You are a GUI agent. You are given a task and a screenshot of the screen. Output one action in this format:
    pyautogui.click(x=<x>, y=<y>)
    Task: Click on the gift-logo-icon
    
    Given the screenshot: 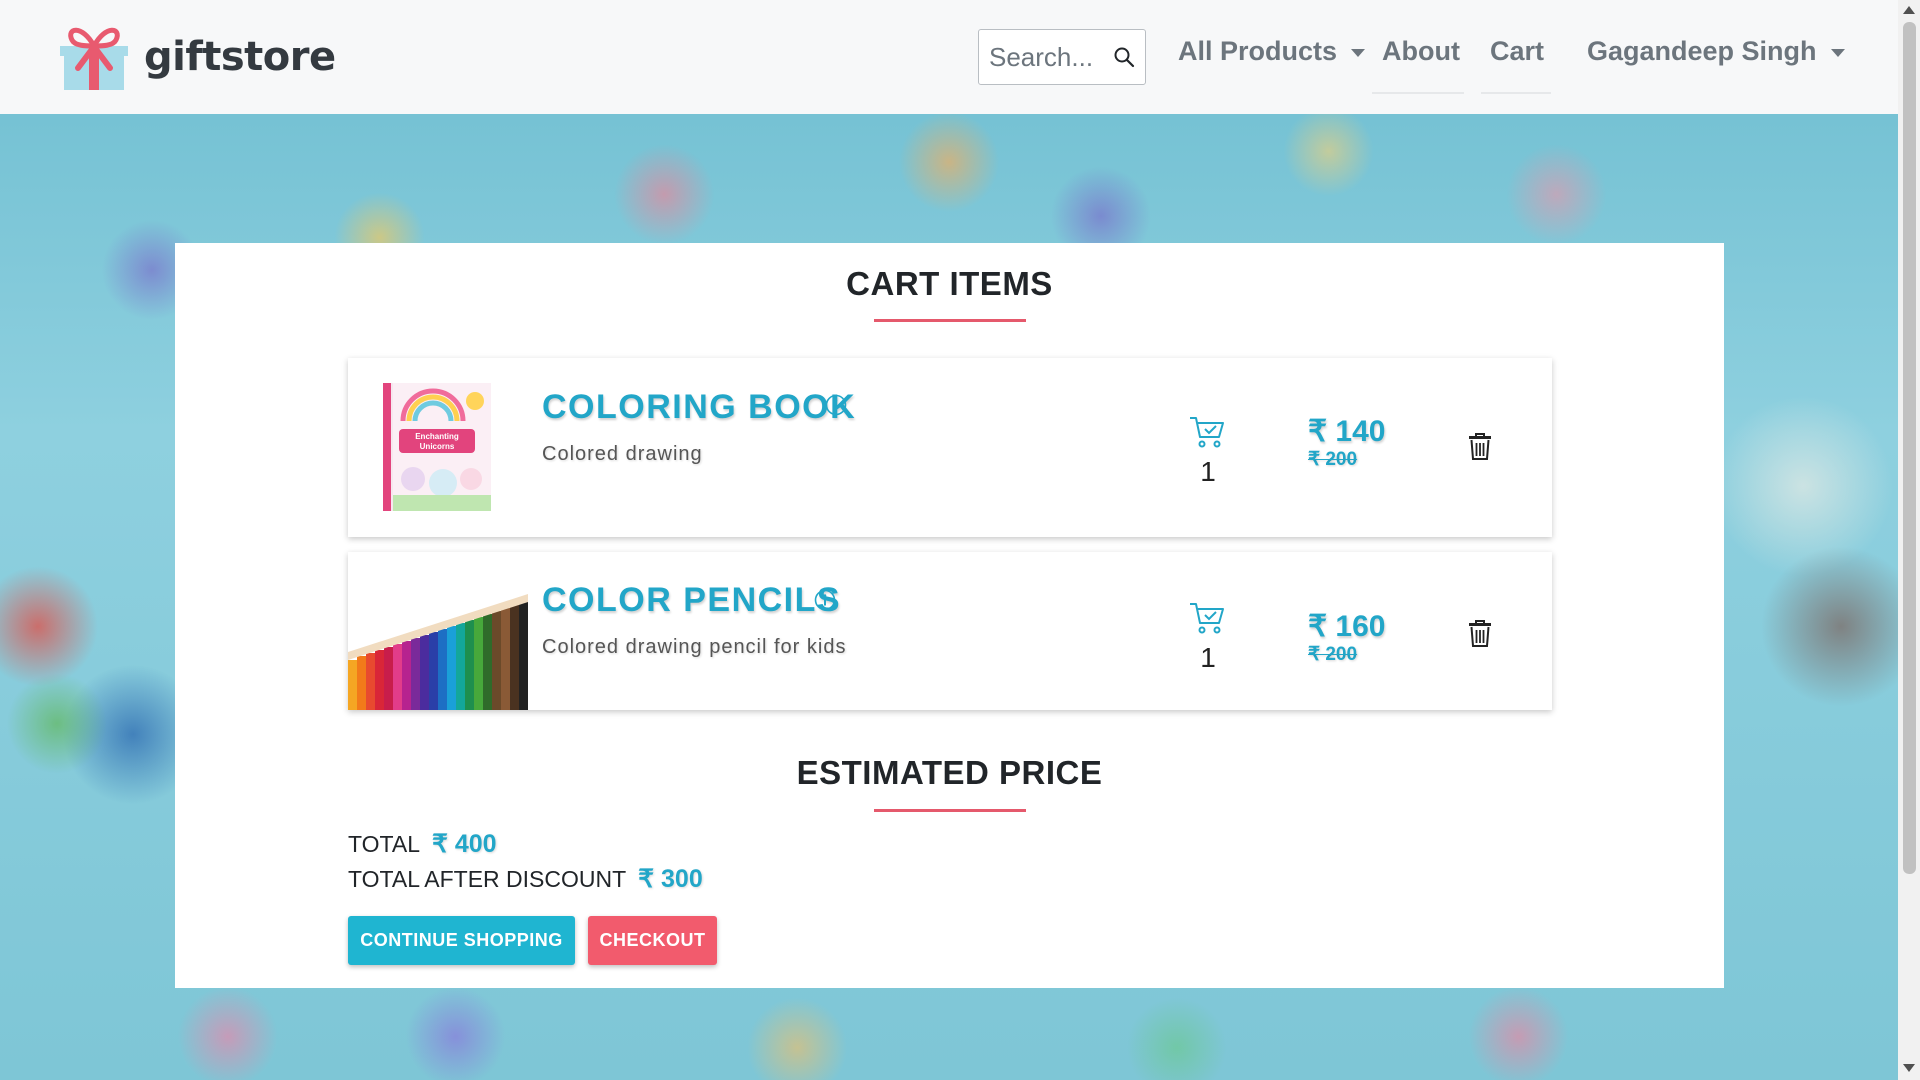 What is the action you would take?
    pyautogui.click(x=94, y=57)
    